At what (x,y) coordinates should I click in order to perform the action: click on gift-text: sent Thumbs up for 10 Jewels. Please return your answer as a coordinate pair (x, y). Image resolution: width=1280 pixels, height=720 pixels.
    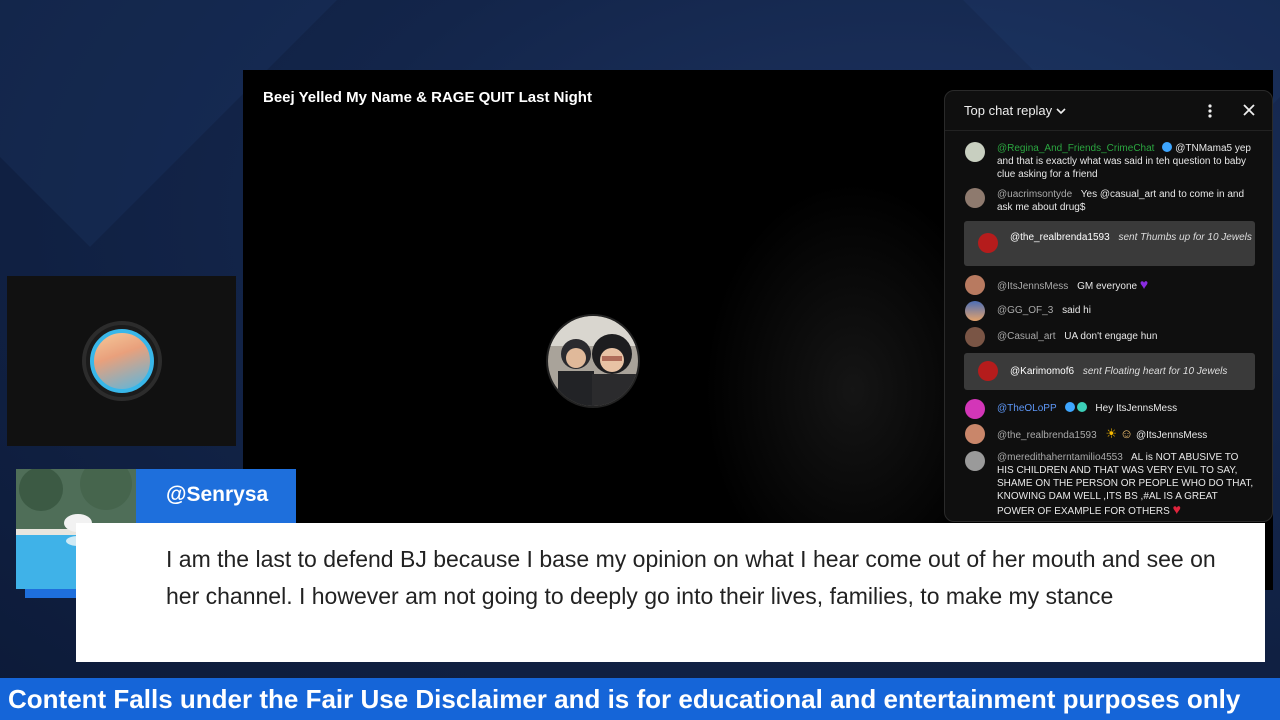
    Looking at the image, I should click on (1185, 237).